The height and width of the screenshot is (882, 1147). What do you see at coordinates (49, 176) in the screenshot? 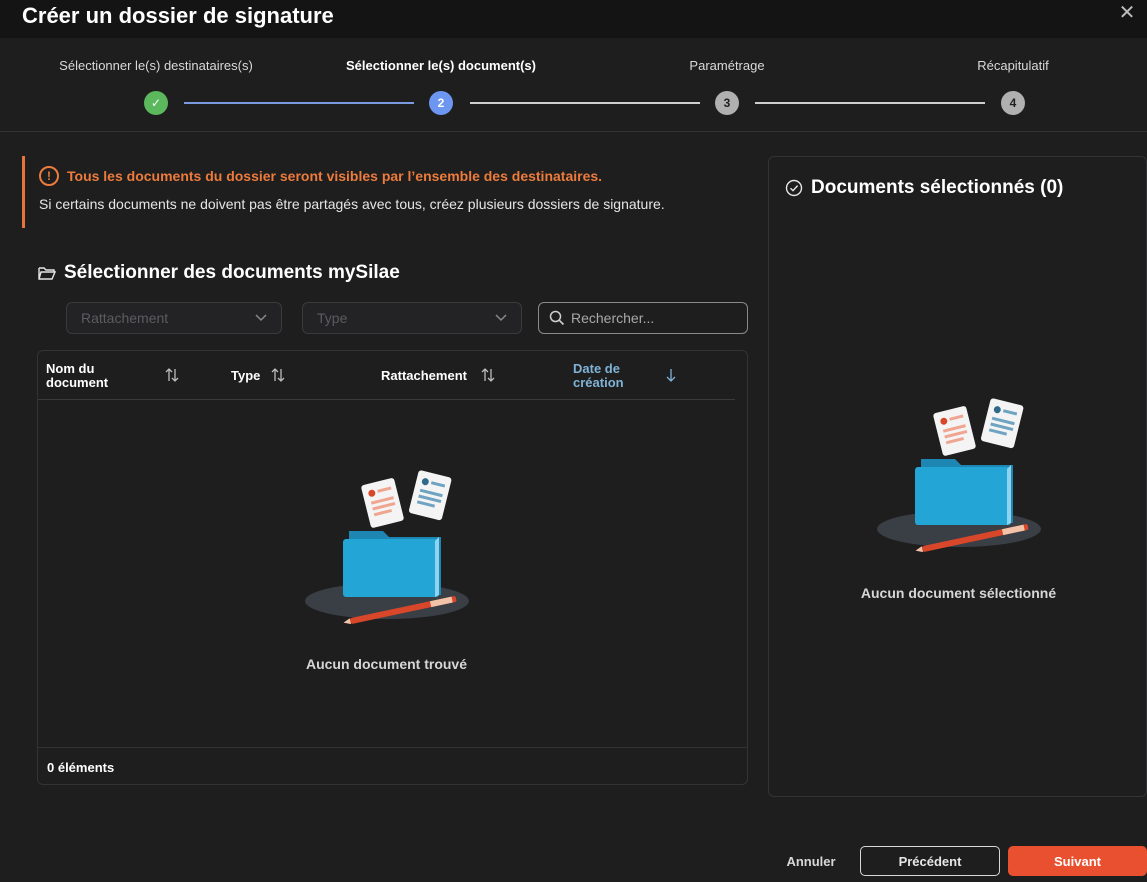
I see `warning-icon: !` at bounding box center [49, 176].